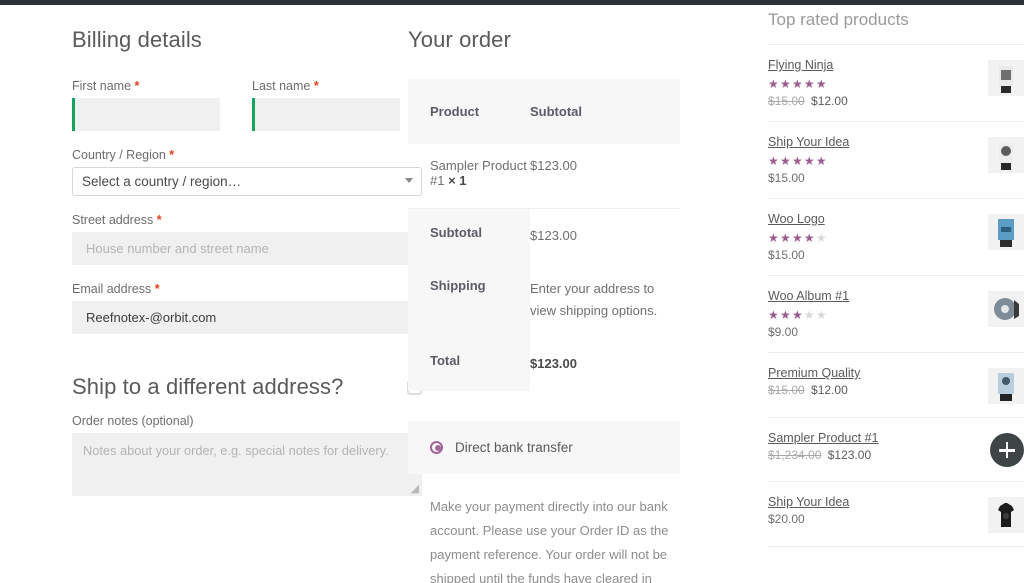 The image size is (1024, 583). I want to click on product-price-original: $15.00, so click(786, 101).